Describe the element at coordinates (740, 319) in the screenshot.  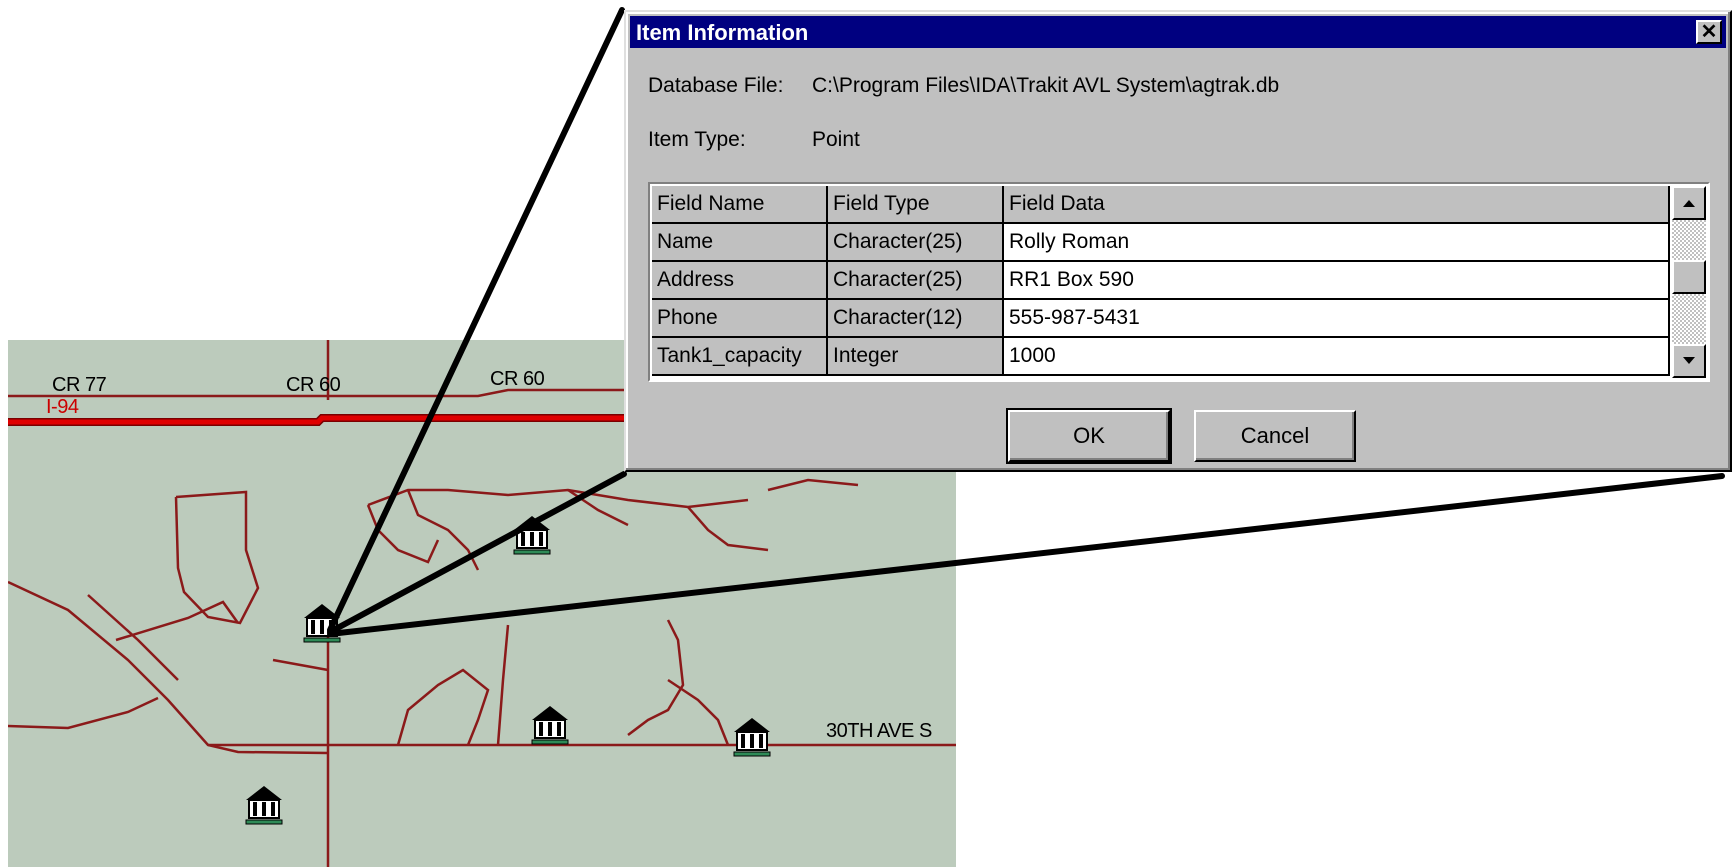
I see `field-name-cell: Phone` at that location.